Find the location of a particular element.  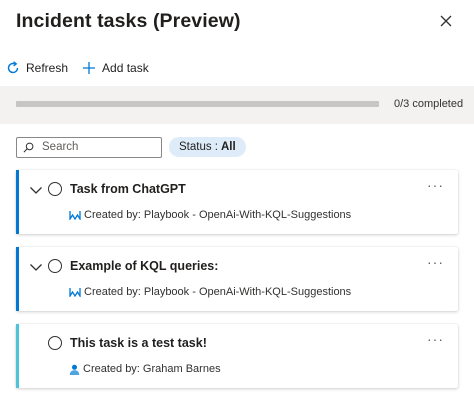

refresh-icon is located at coordinates (13, 67).